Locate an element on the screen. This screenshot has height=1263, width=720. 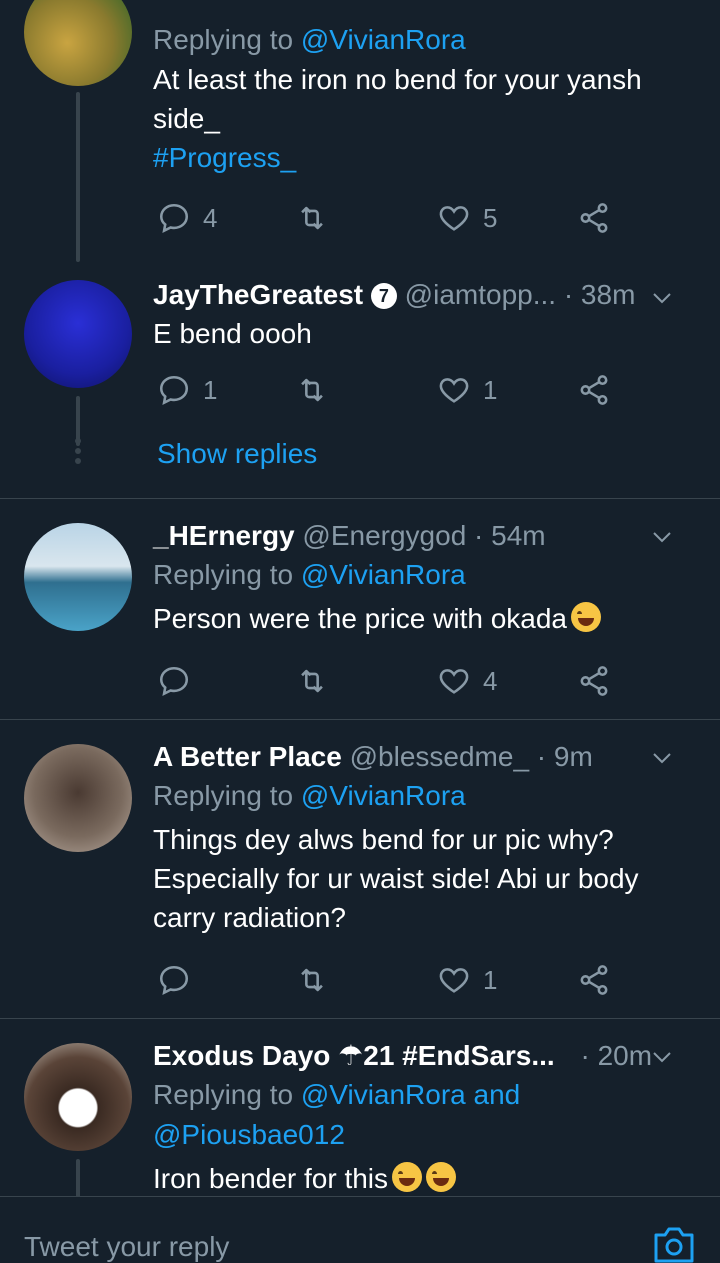
reply-button: 4 is located at coordinates (187, 218).